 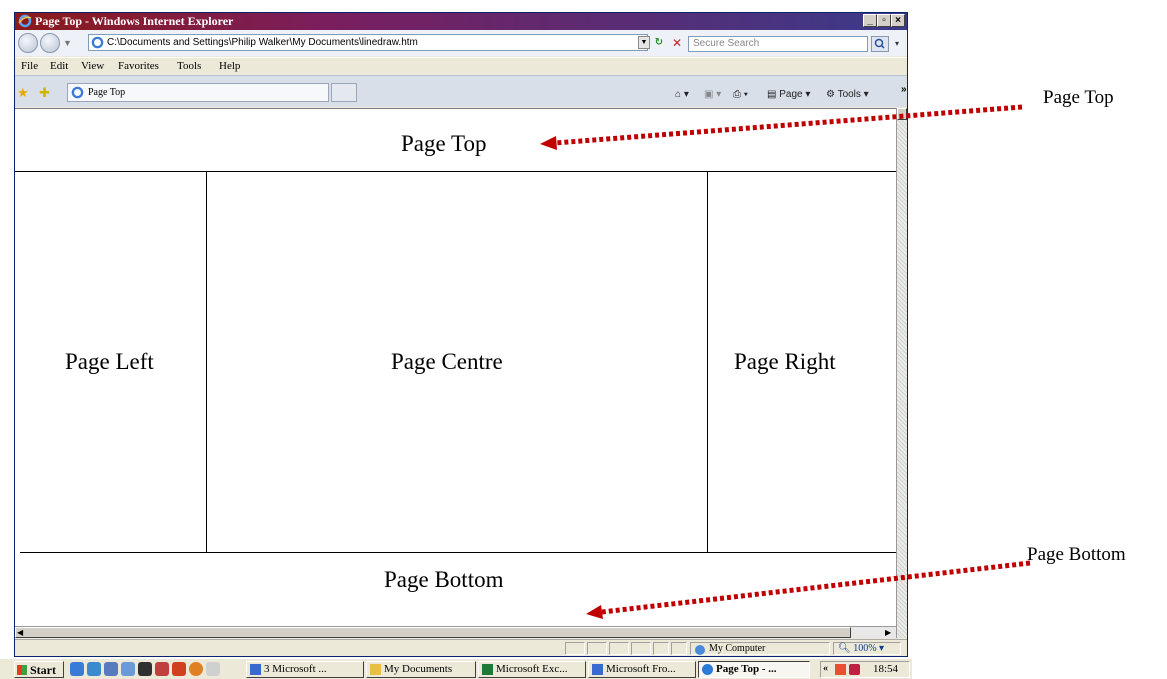 What do you see at coordinates (128, 669) in the screenshot?
I see `quicklaunch-desktop-icon` at bounding box center [128, 669].